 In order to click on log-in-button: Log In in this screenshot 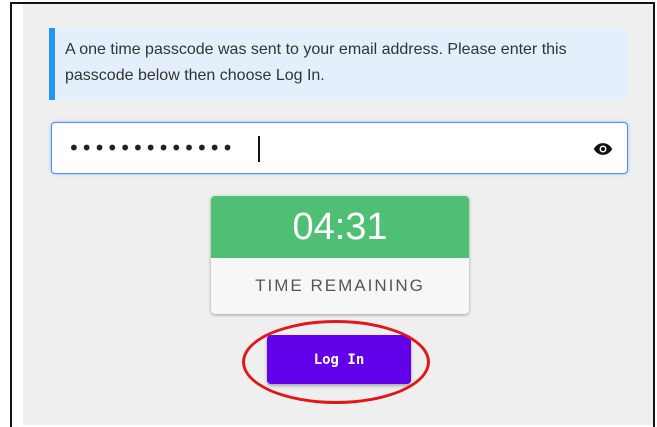, I will do `click(339, 359)`.